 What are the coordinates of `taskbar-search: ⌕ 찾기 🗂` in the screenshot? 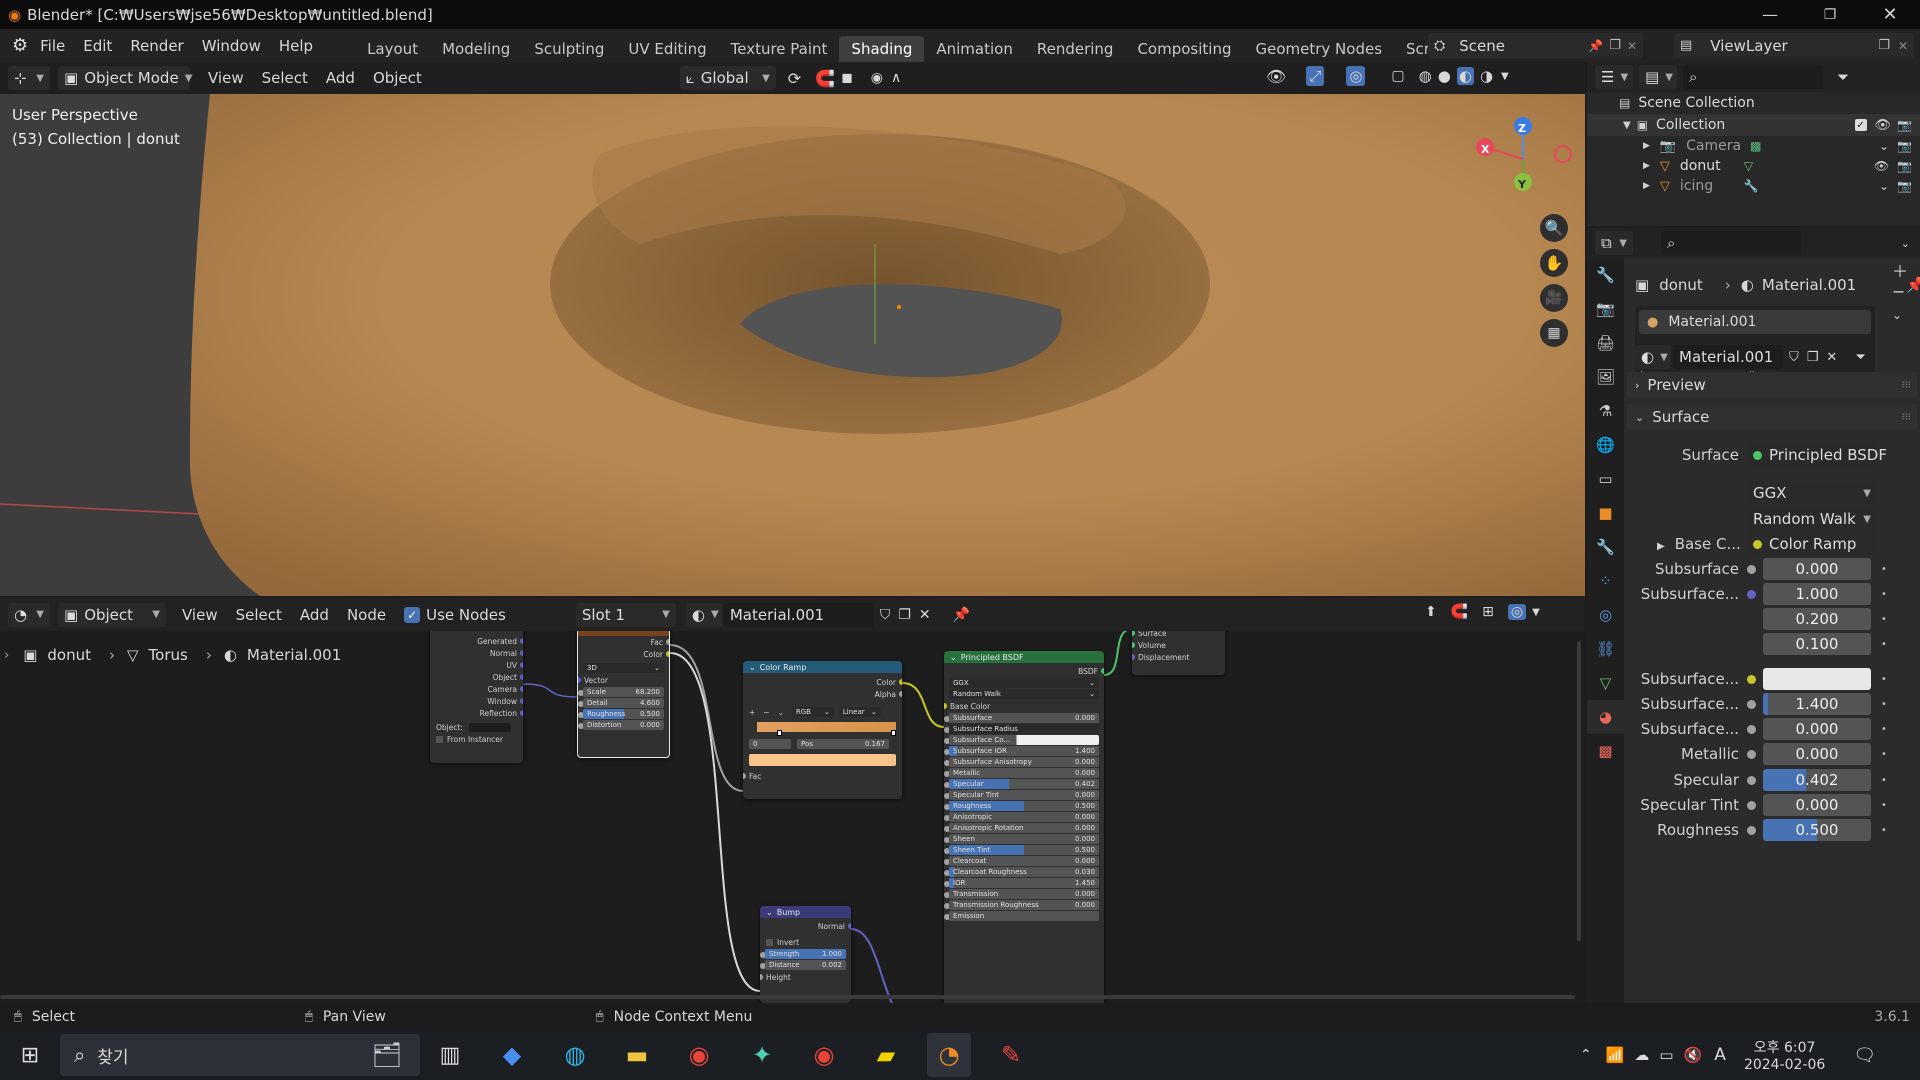 It's located at (240, 1055).